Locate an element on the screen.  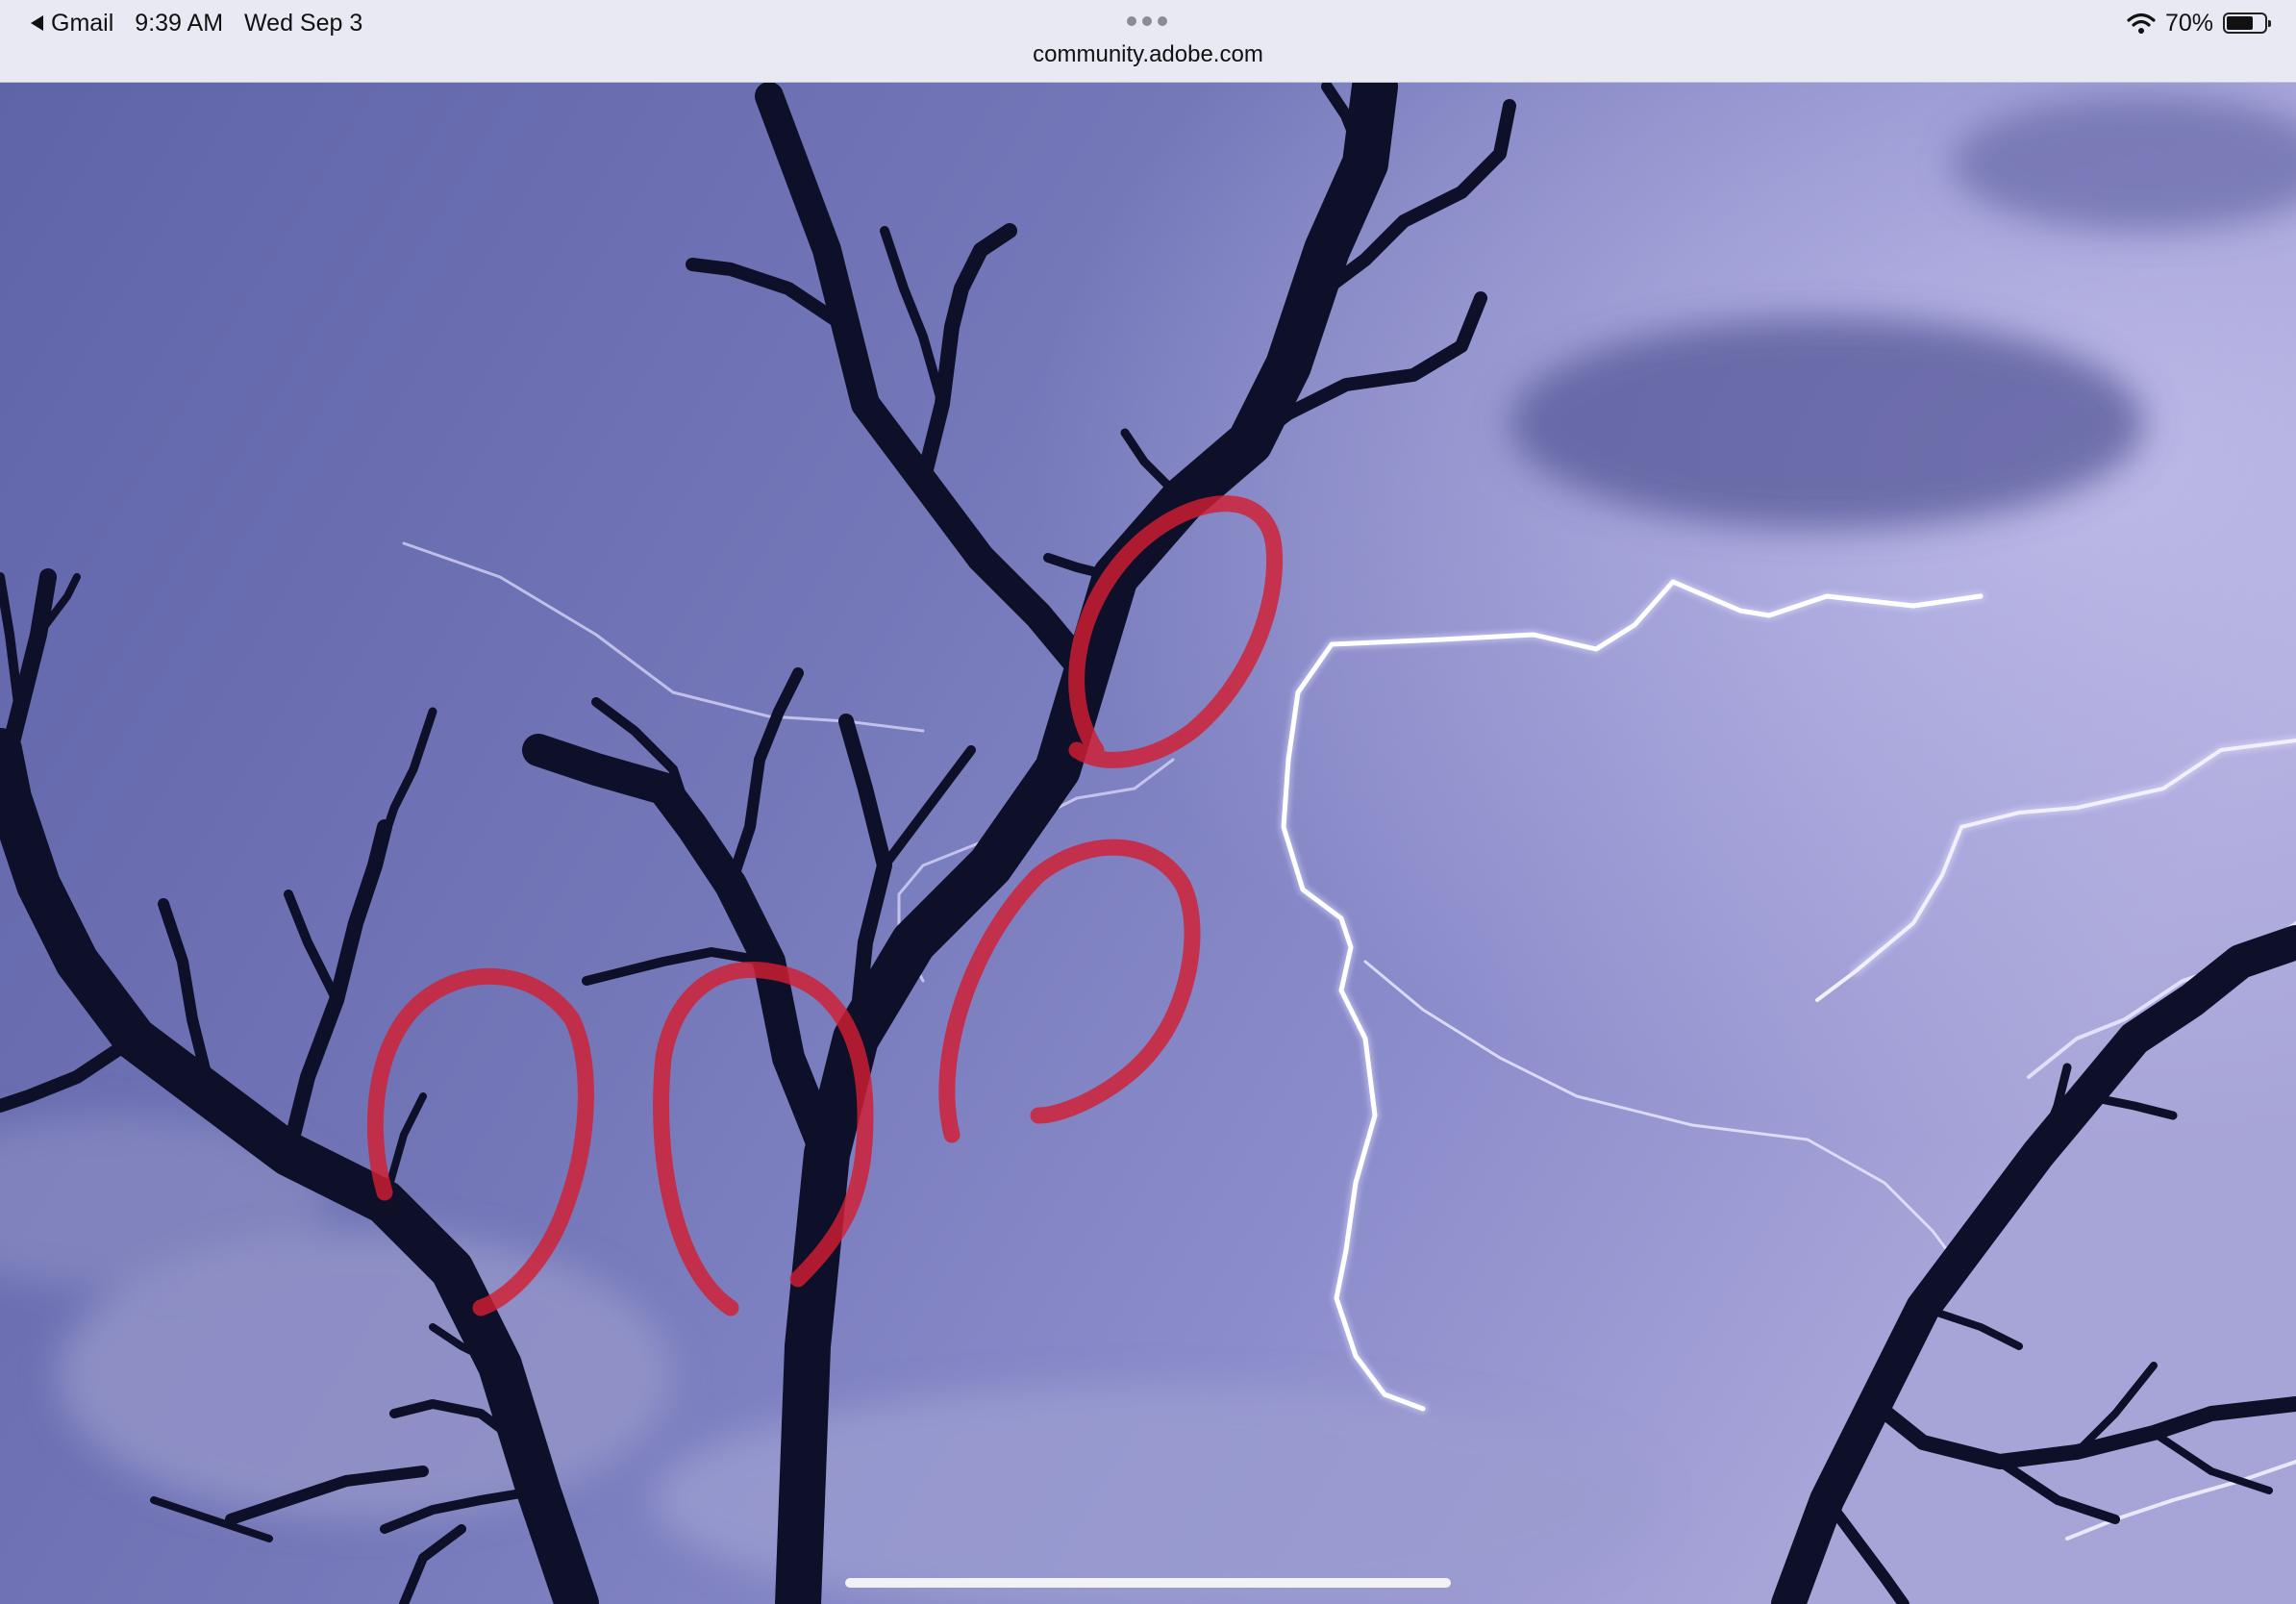
home-indicator is located at coordinates (1148, 1583).